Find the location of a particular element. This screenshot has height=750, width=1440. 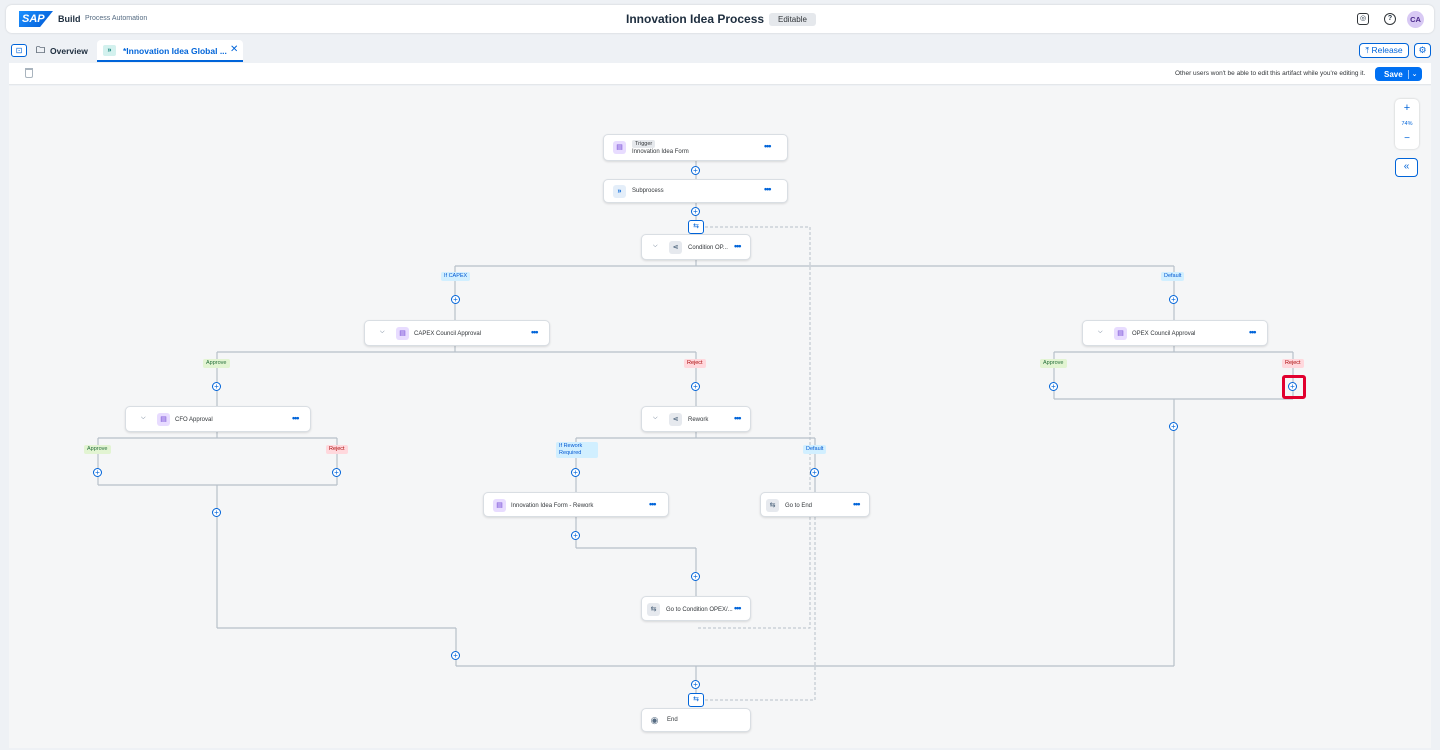

tab-overview-label: Overview is located at coordinates (69, 51).